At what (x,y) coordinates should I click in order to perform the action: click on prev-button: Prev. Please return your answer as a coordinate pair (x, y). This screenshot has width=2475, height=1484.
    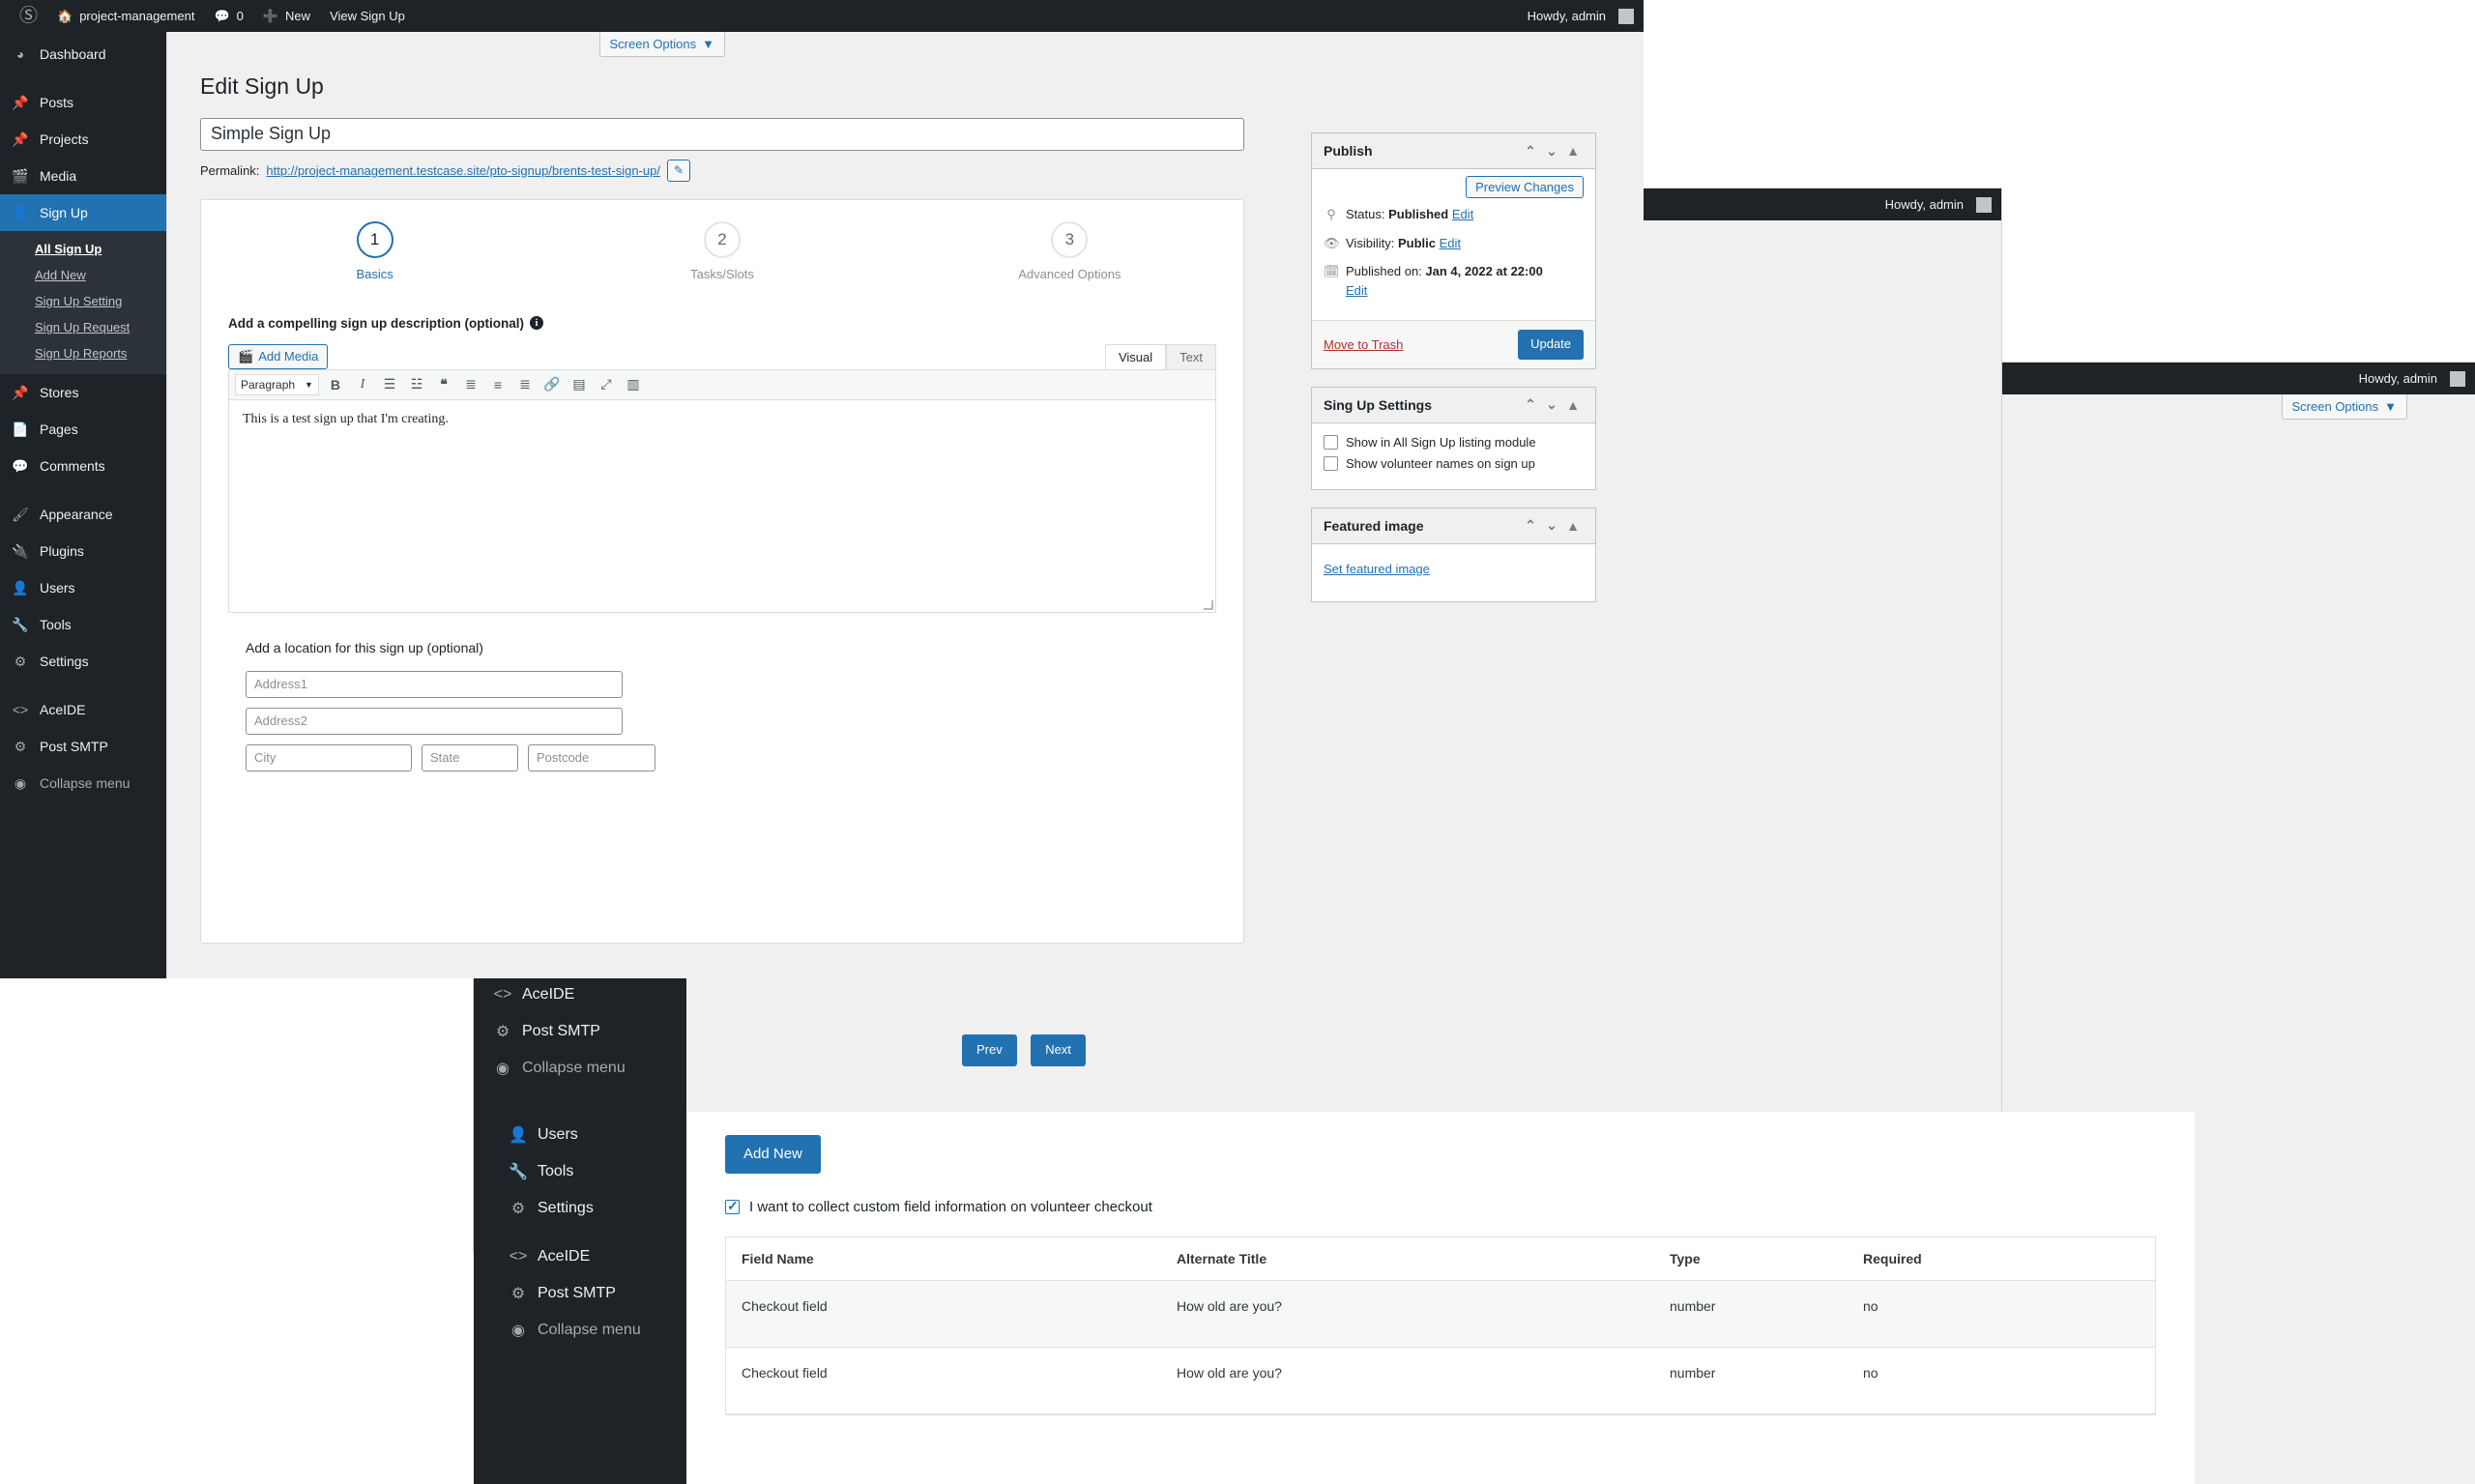
    Looking at the image, I should click on (989, 1050).